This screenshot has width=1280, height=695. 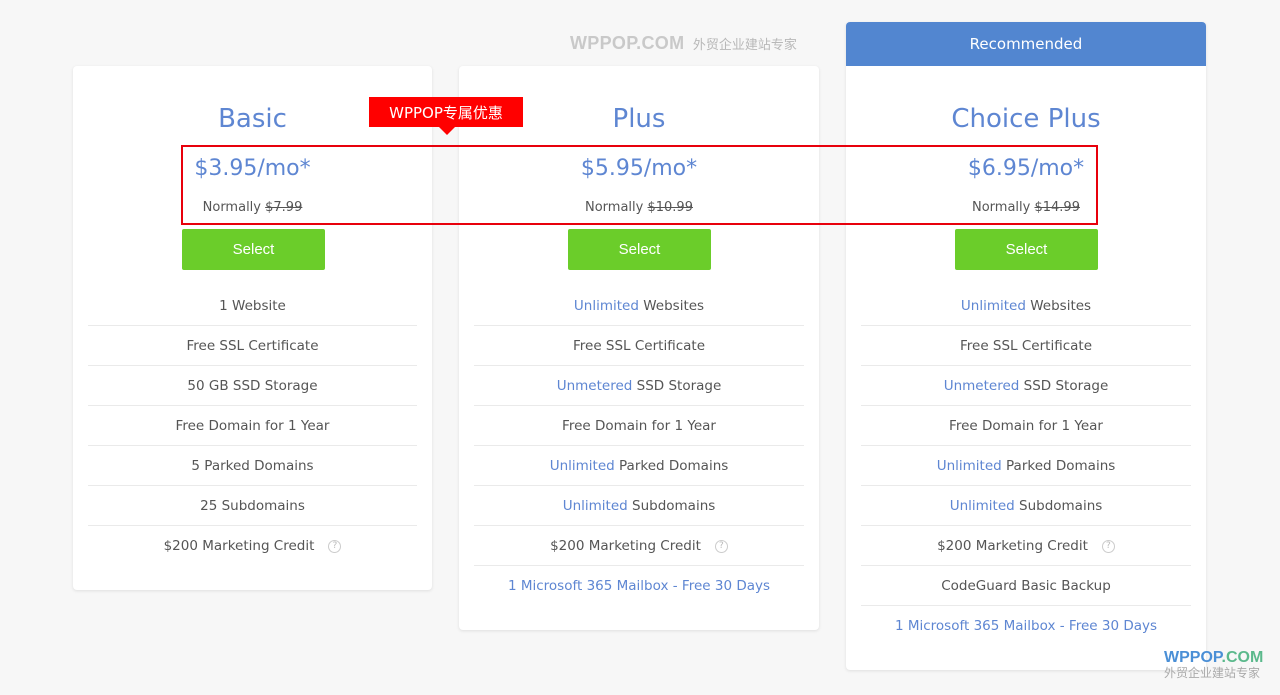 What do you see at coordinates (1193, 657) in the screenshot?
I see `watermark-brand-wp: WPPOP` at bounding box center [1193, 657].